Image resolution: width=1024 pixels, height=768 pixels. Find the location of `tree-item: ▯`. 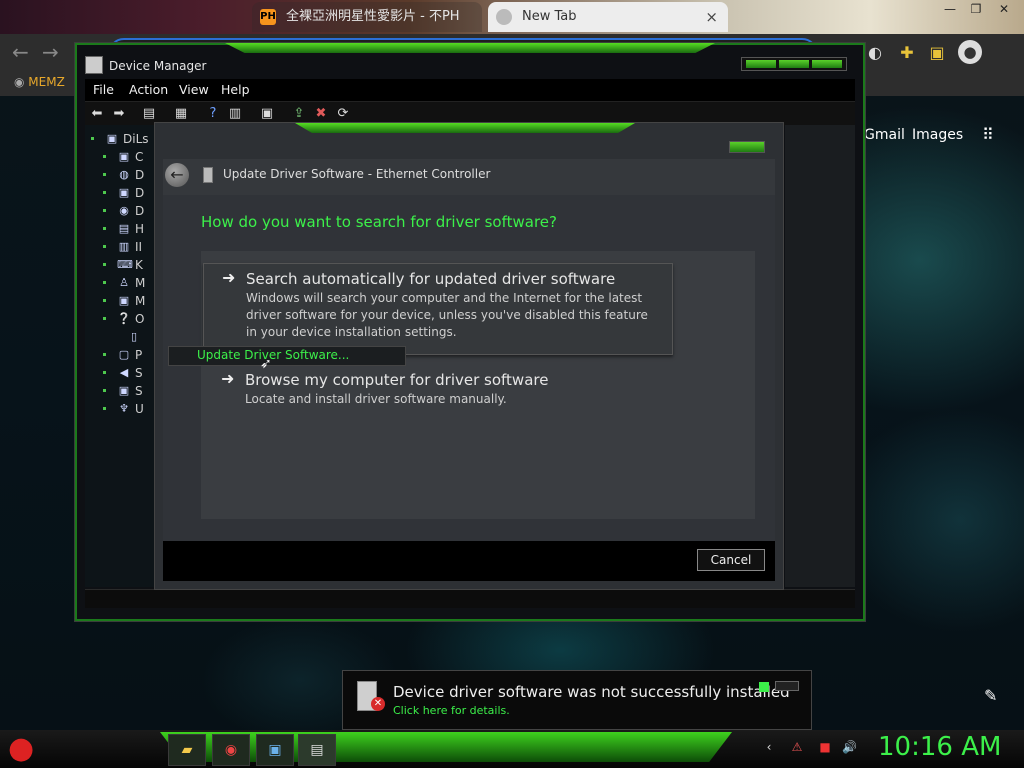

tree-item: ▯ is located at coordinates (120, 338).